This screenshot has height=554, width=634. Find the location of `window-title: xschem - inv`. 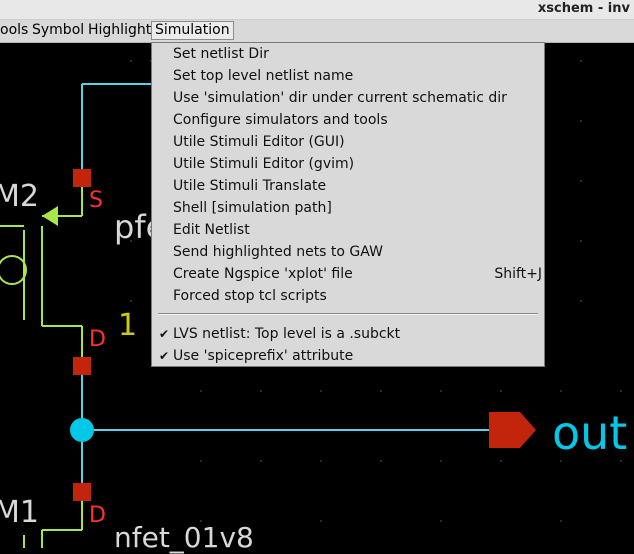

window-title: xschem - inv is located at coordinates (583, 8).